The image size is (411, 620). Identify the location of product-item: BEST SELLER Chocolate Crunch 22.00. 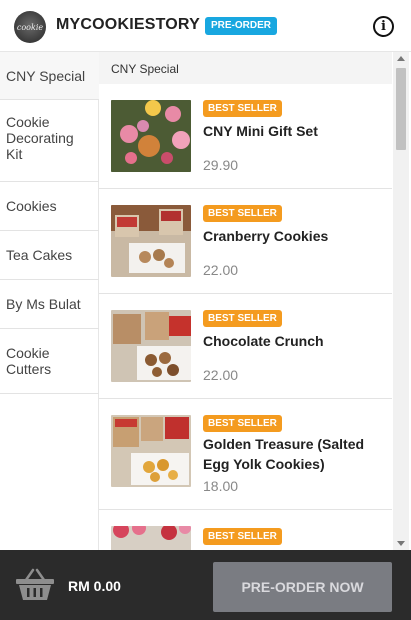
(245, 346).